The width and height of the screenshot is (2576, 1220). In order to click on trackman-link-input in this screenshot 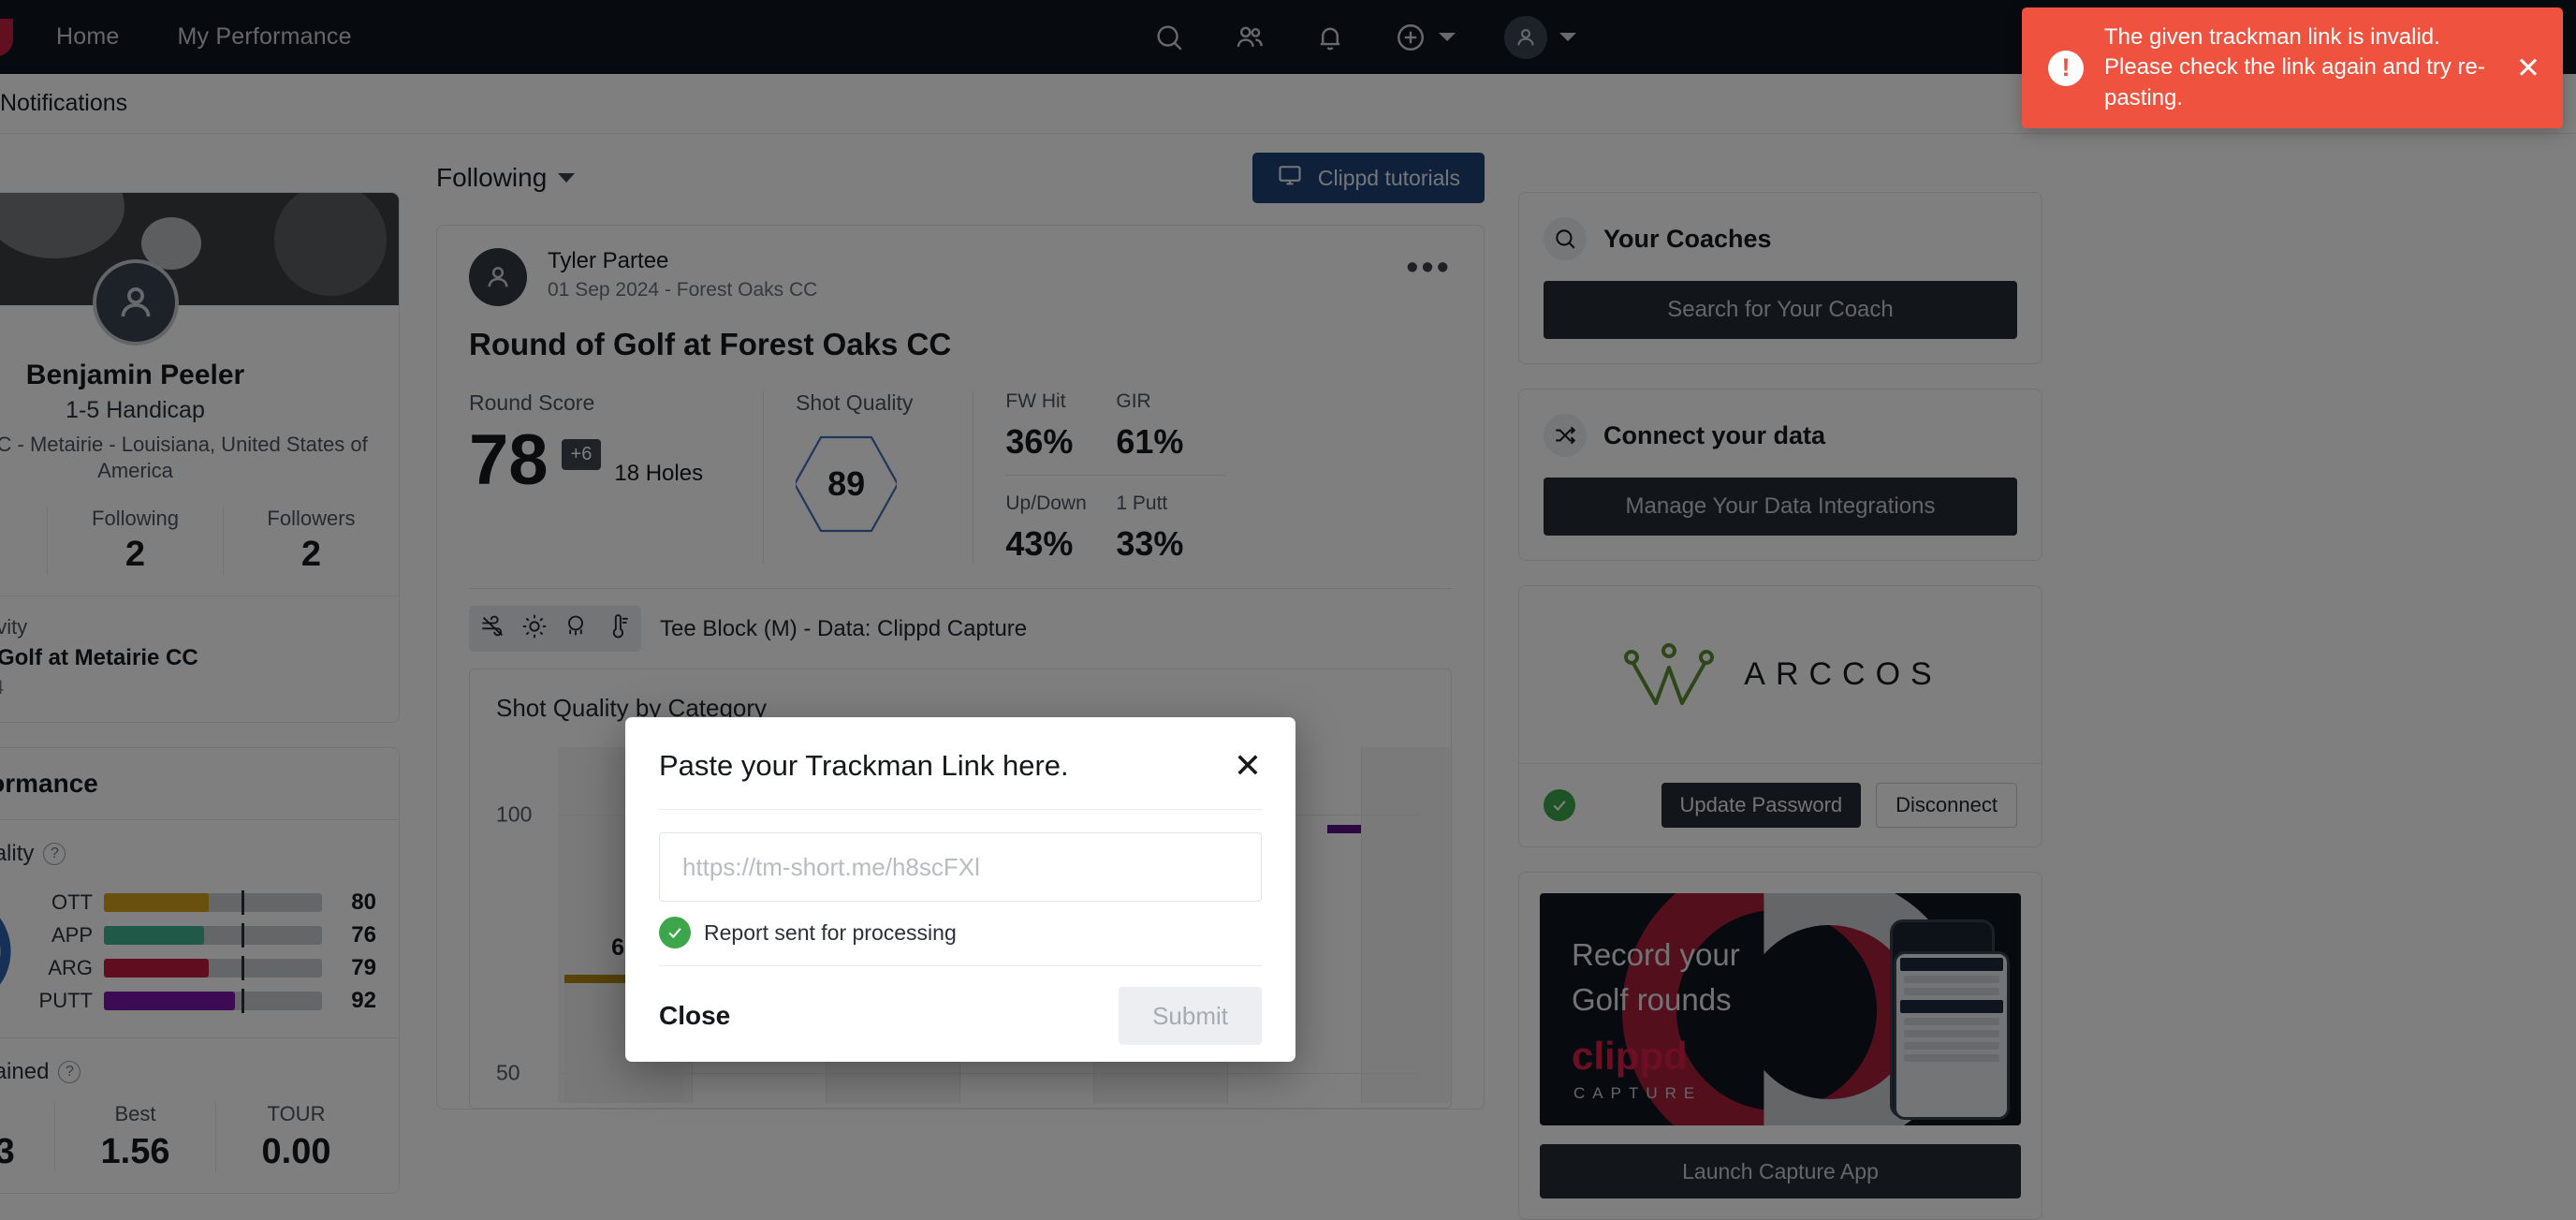, I will do `click(961, 867)`.